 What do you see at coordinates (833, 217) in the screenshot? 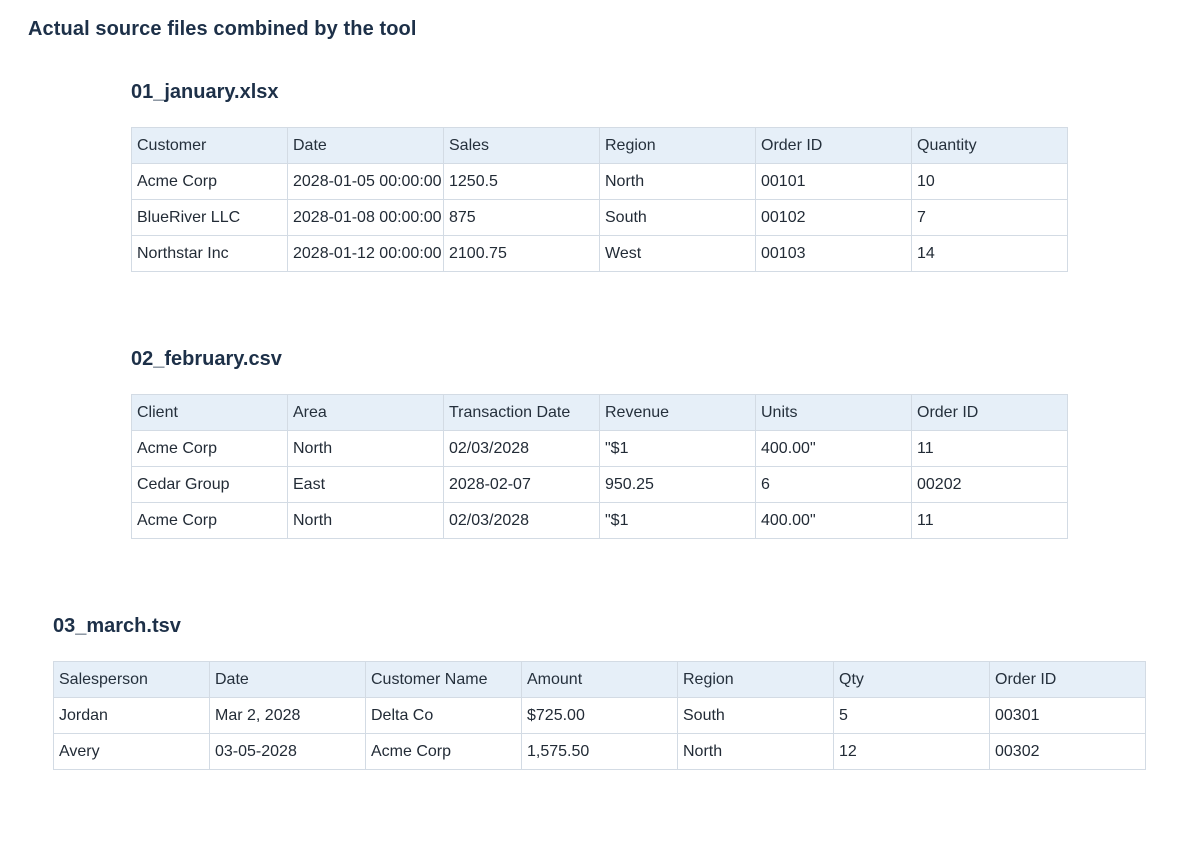
I see `table-cell: 00102` at bounding box center [833, 217].